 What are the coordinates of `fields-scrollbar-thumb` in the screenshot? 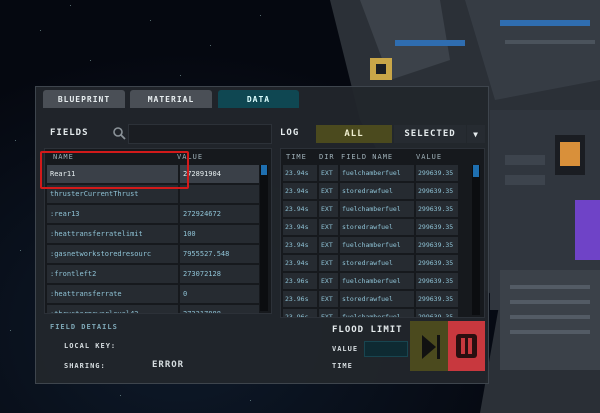 It's located at (264, 170).